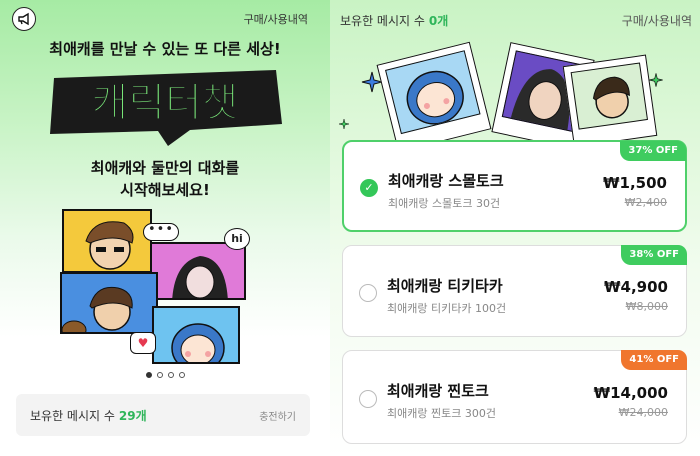  I want to click on package-description: 최애캐랑 티키타카 100건, so click(447, 308).